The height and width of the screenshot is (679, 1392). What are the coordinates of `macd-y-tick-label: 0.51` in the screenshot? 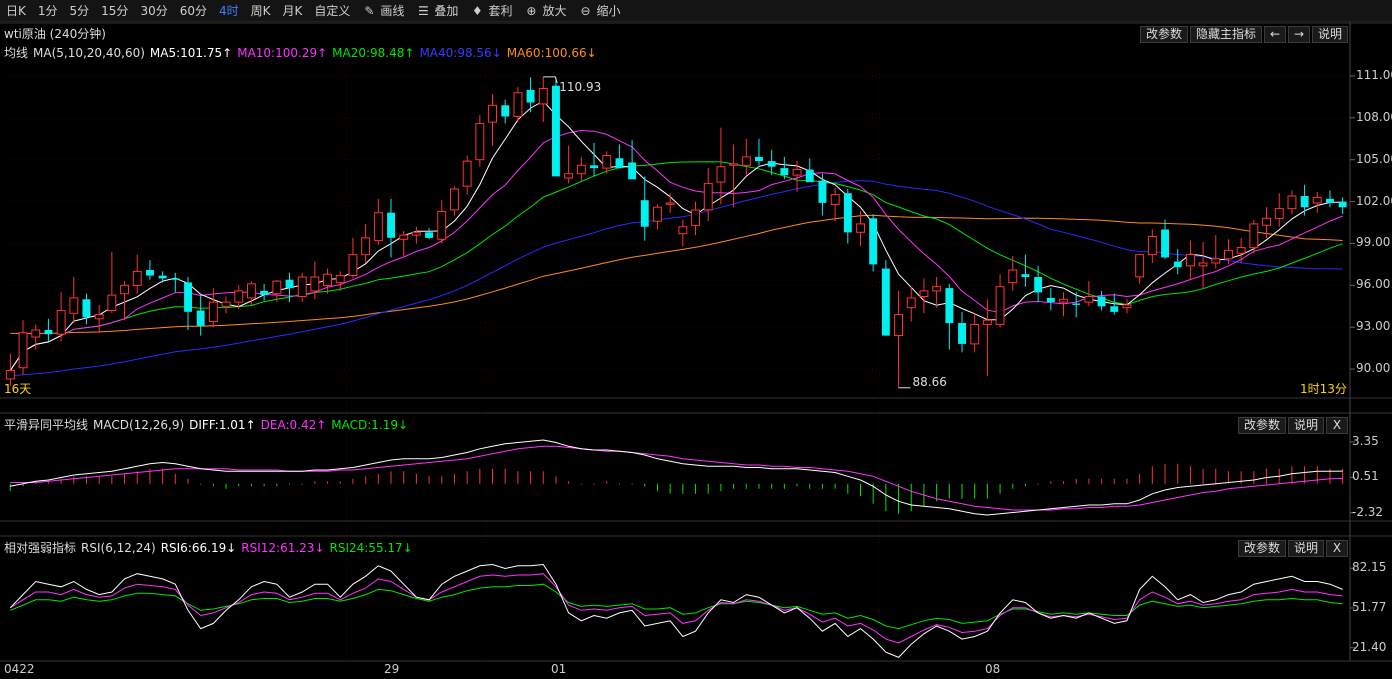 It's located at (1365, 476).